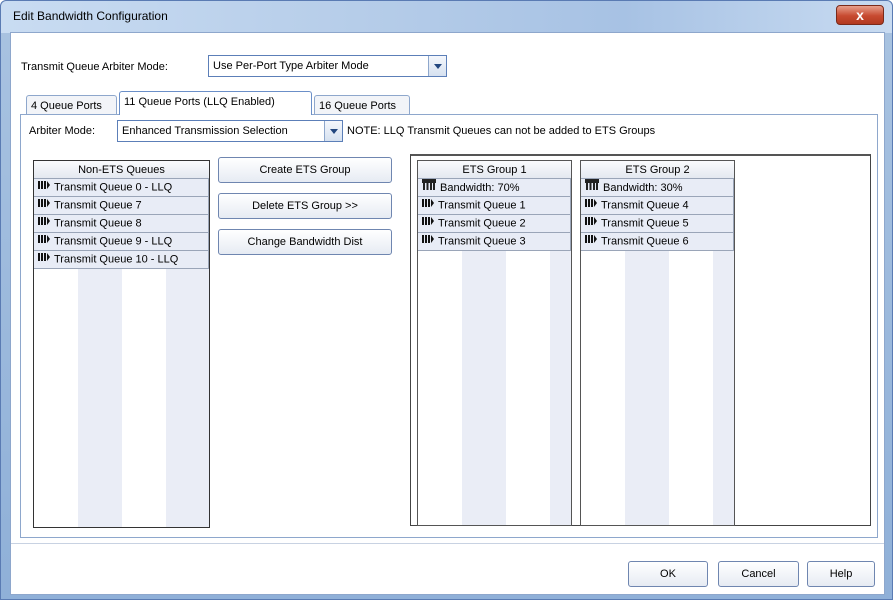 Image resolution: width=893 pixels, height=600 pixels. Describe the element at coordinates (62, 131) in the screenshot. I see `panel-arbiter-label: Arbiter Mode:` at that location.